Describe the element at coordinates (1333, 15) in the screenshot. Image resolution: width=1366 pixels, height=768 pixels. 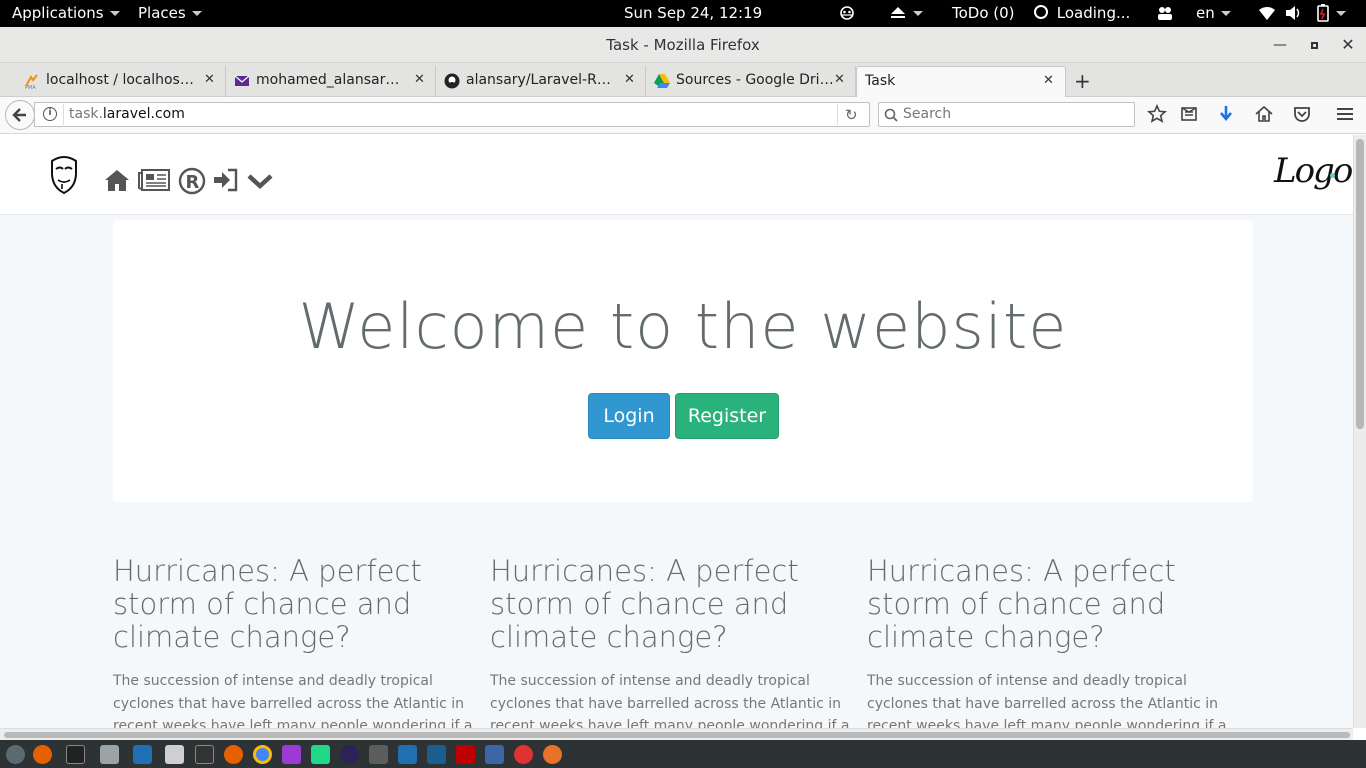
I see `battery-icon` at that location.